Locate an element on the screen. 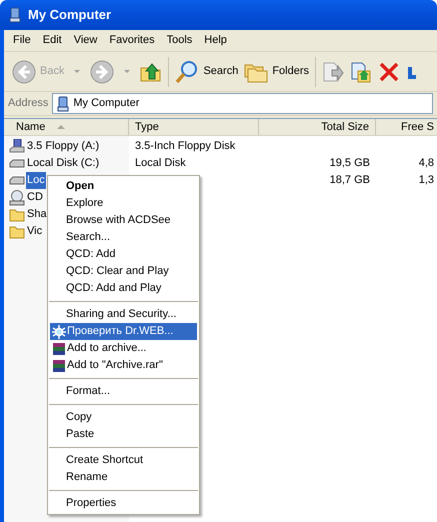  sort-arrow-icon is located at coordinates (61, 127).